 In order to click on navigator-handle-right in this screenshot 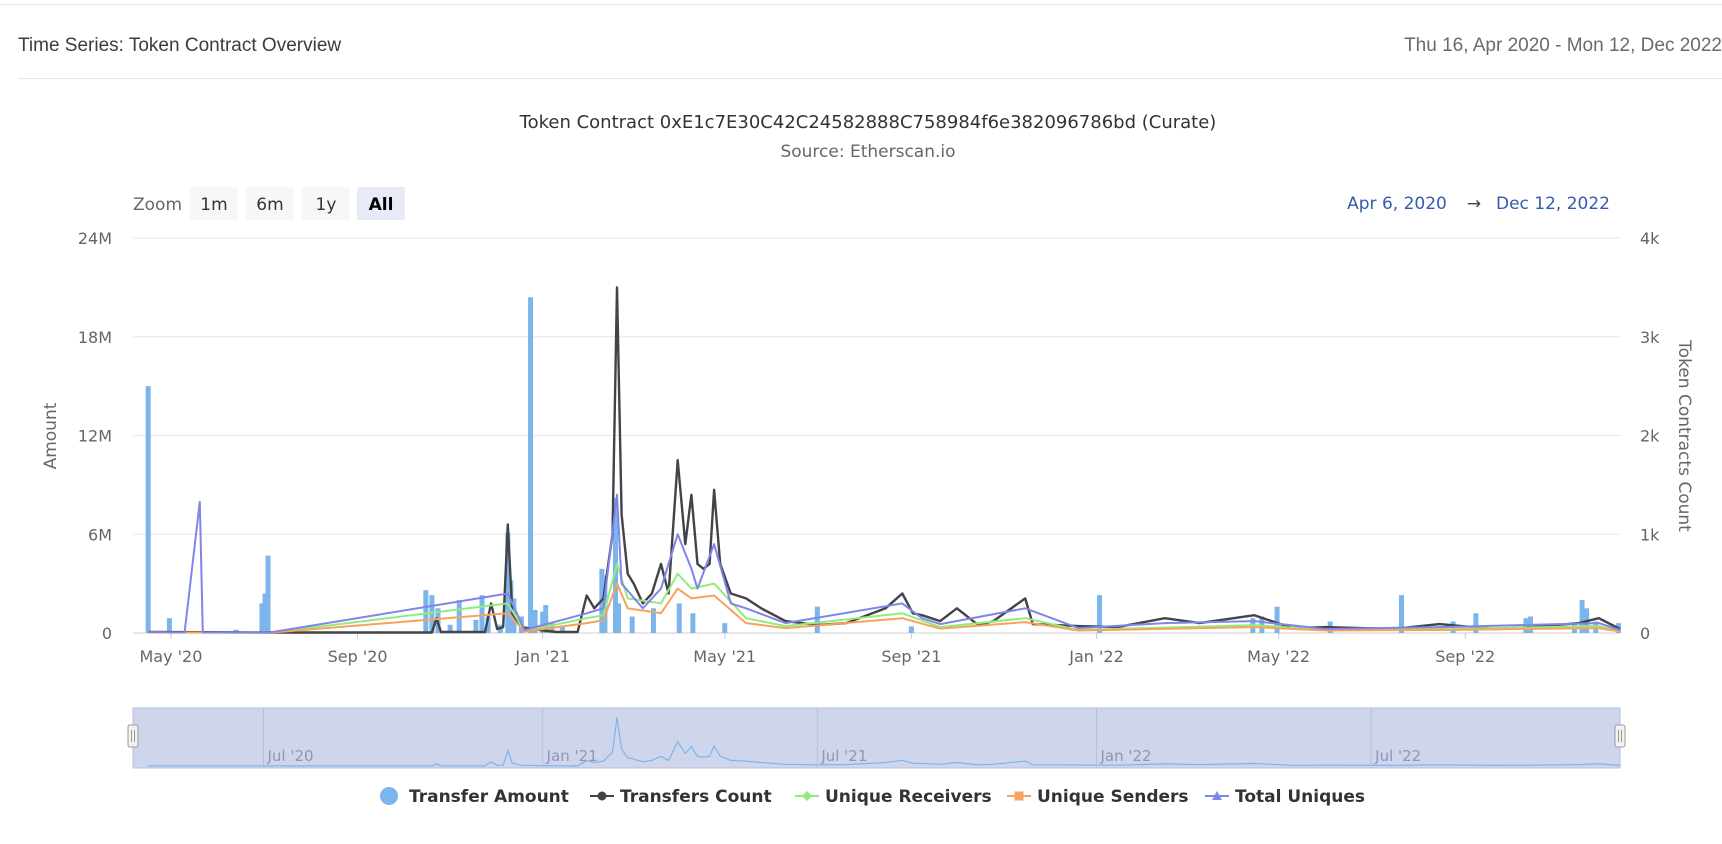, I will do `click(1620, 736)`.